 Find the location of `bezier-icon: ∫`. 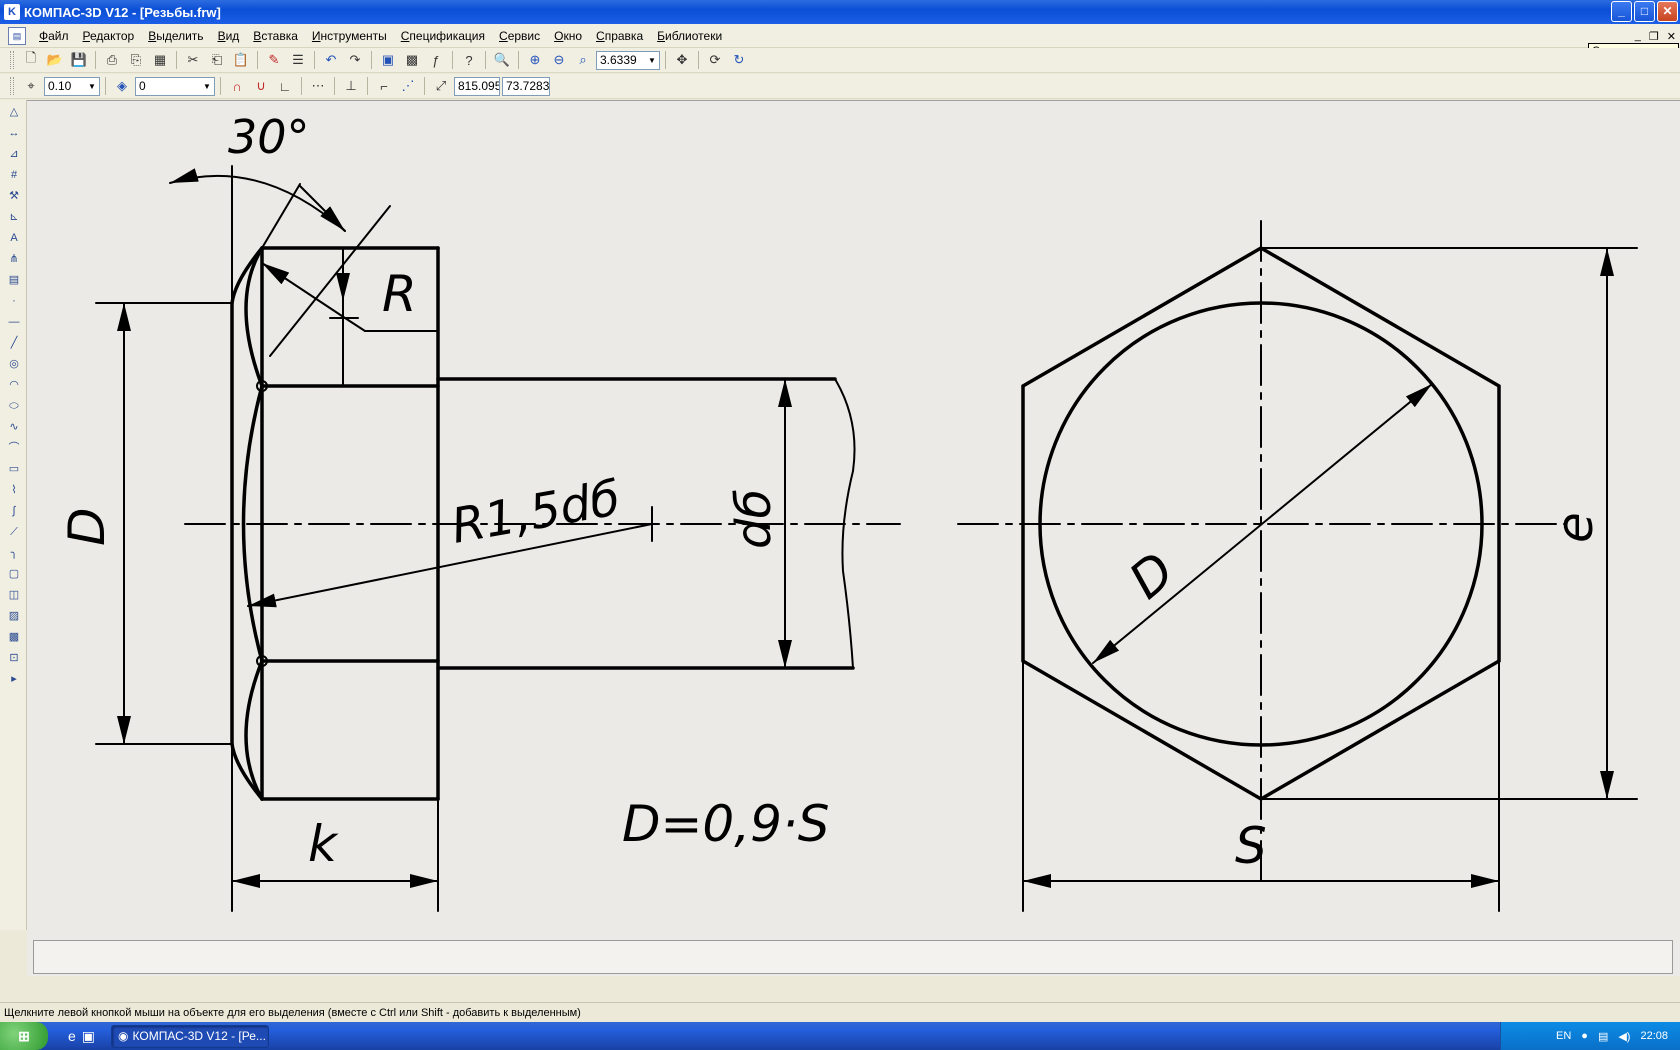

bezier-icon: ∫ is located at coordinates (14, 511).